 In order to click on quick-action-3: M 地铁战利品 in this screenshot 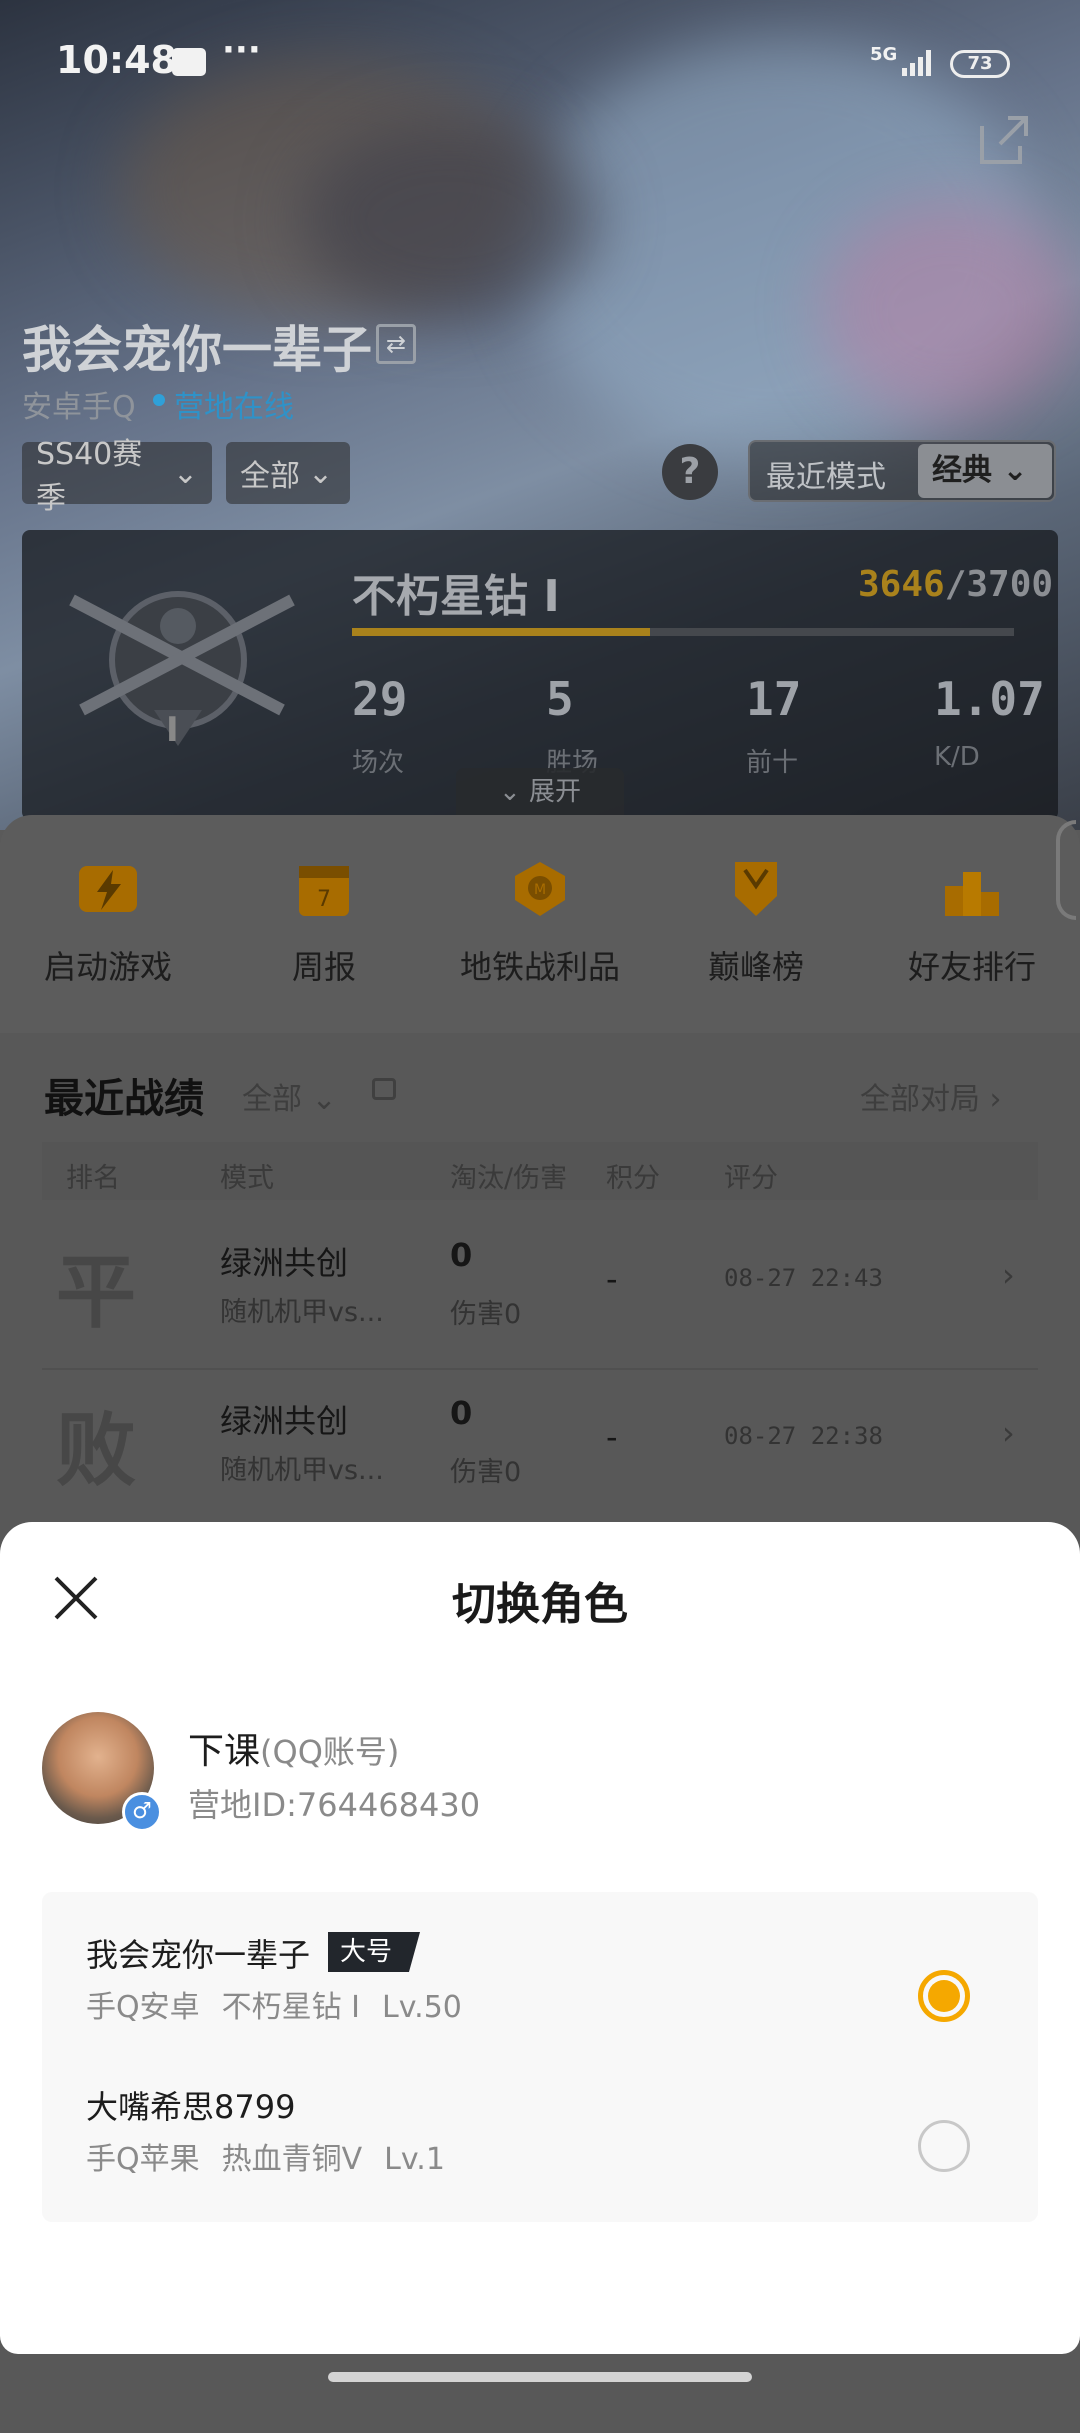, I will do `click(540, 921)`.